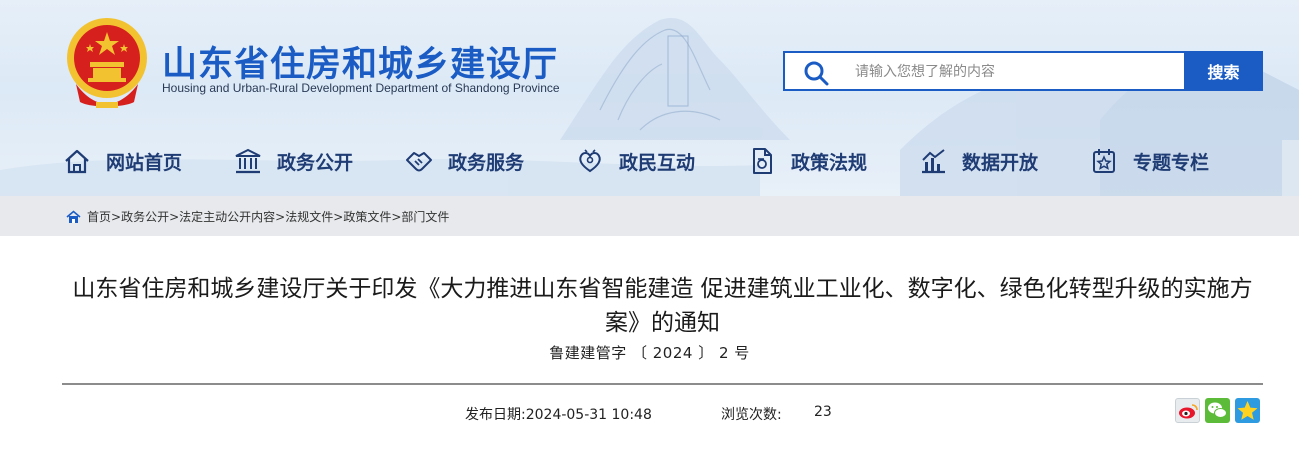  What do you see at coordinates (762, 161) in the screenshot?
I see `document-icon` at bounding box center [762, 161].